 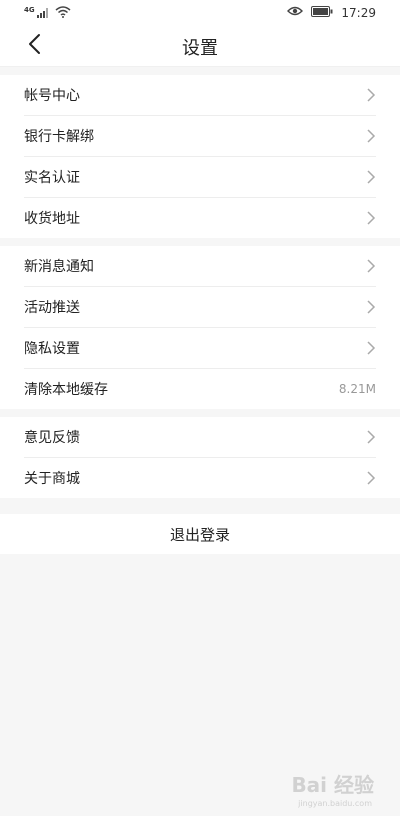 I want to click on status-left: 4G, so click(x=47, y=13).